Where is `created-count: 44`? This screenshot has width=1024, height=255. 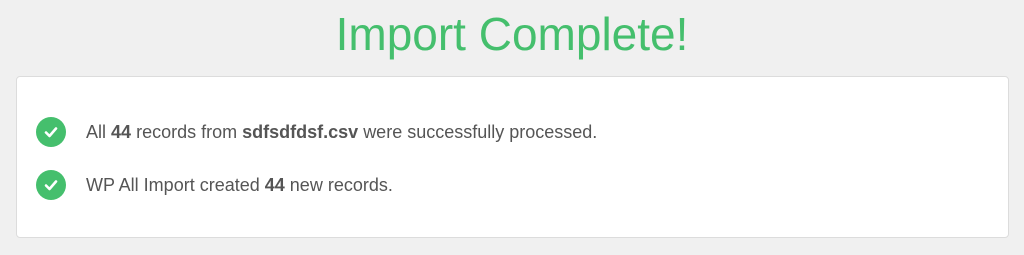
created-count: 44 is located at coordinates (274, 184).